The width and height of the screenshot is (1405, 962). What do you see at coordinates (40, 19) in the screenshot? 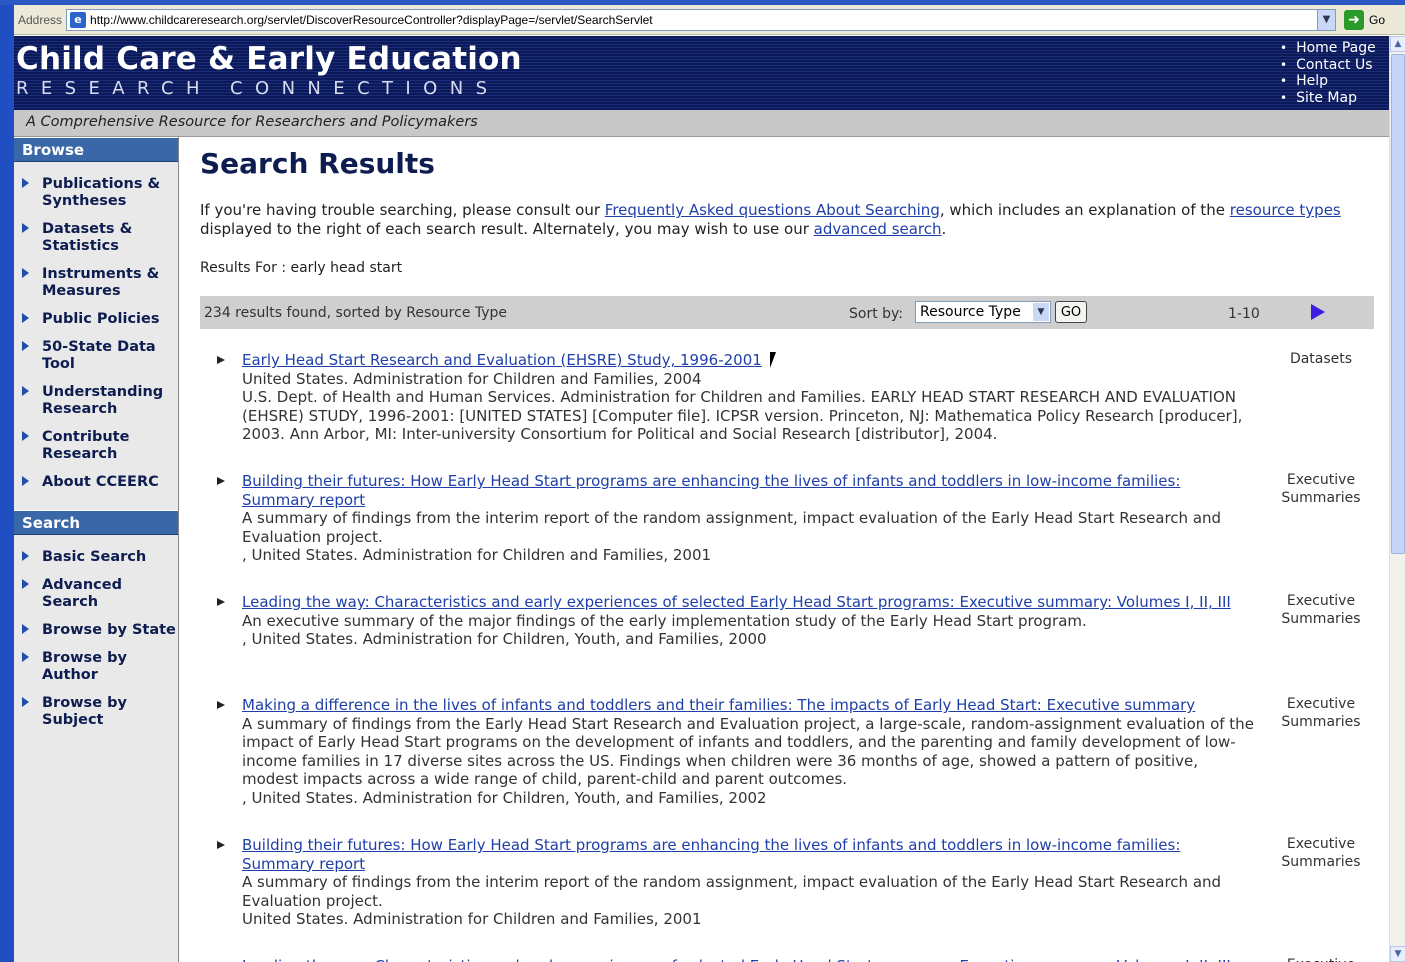
I see `address-label: Address` at bounding box center [40, 19].